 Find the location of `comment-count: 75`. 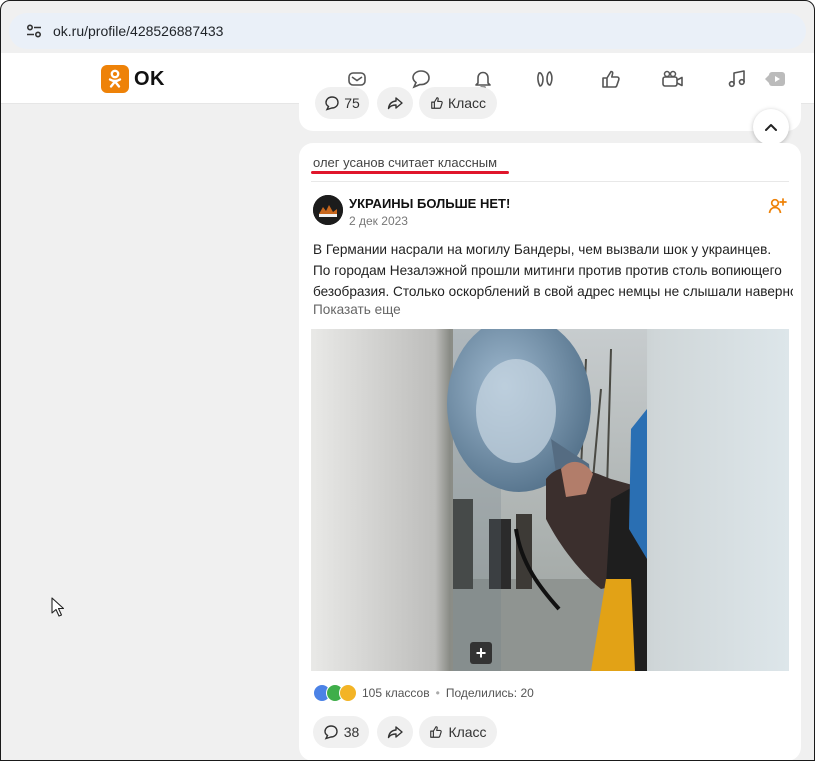

comment-count: 75 is located at coordinates (352, 103).